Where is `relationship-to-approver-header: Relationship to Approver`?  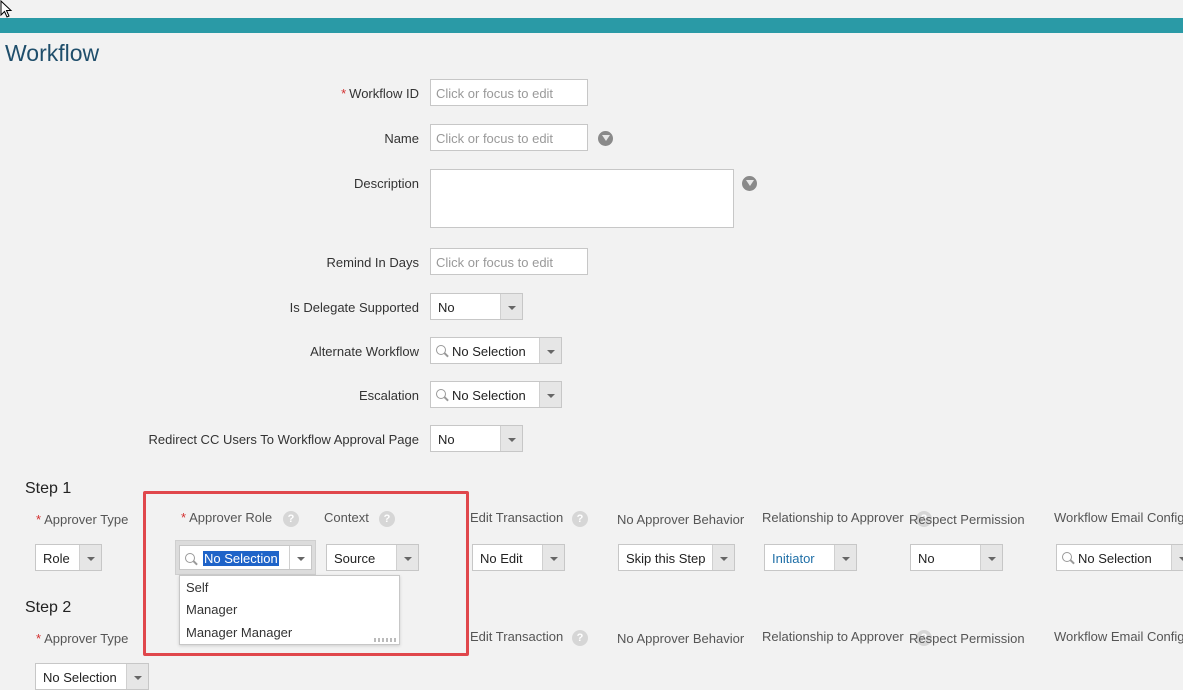 relationship-to-approver-header: Relationship to Approver is located at coordinates (833, 517).